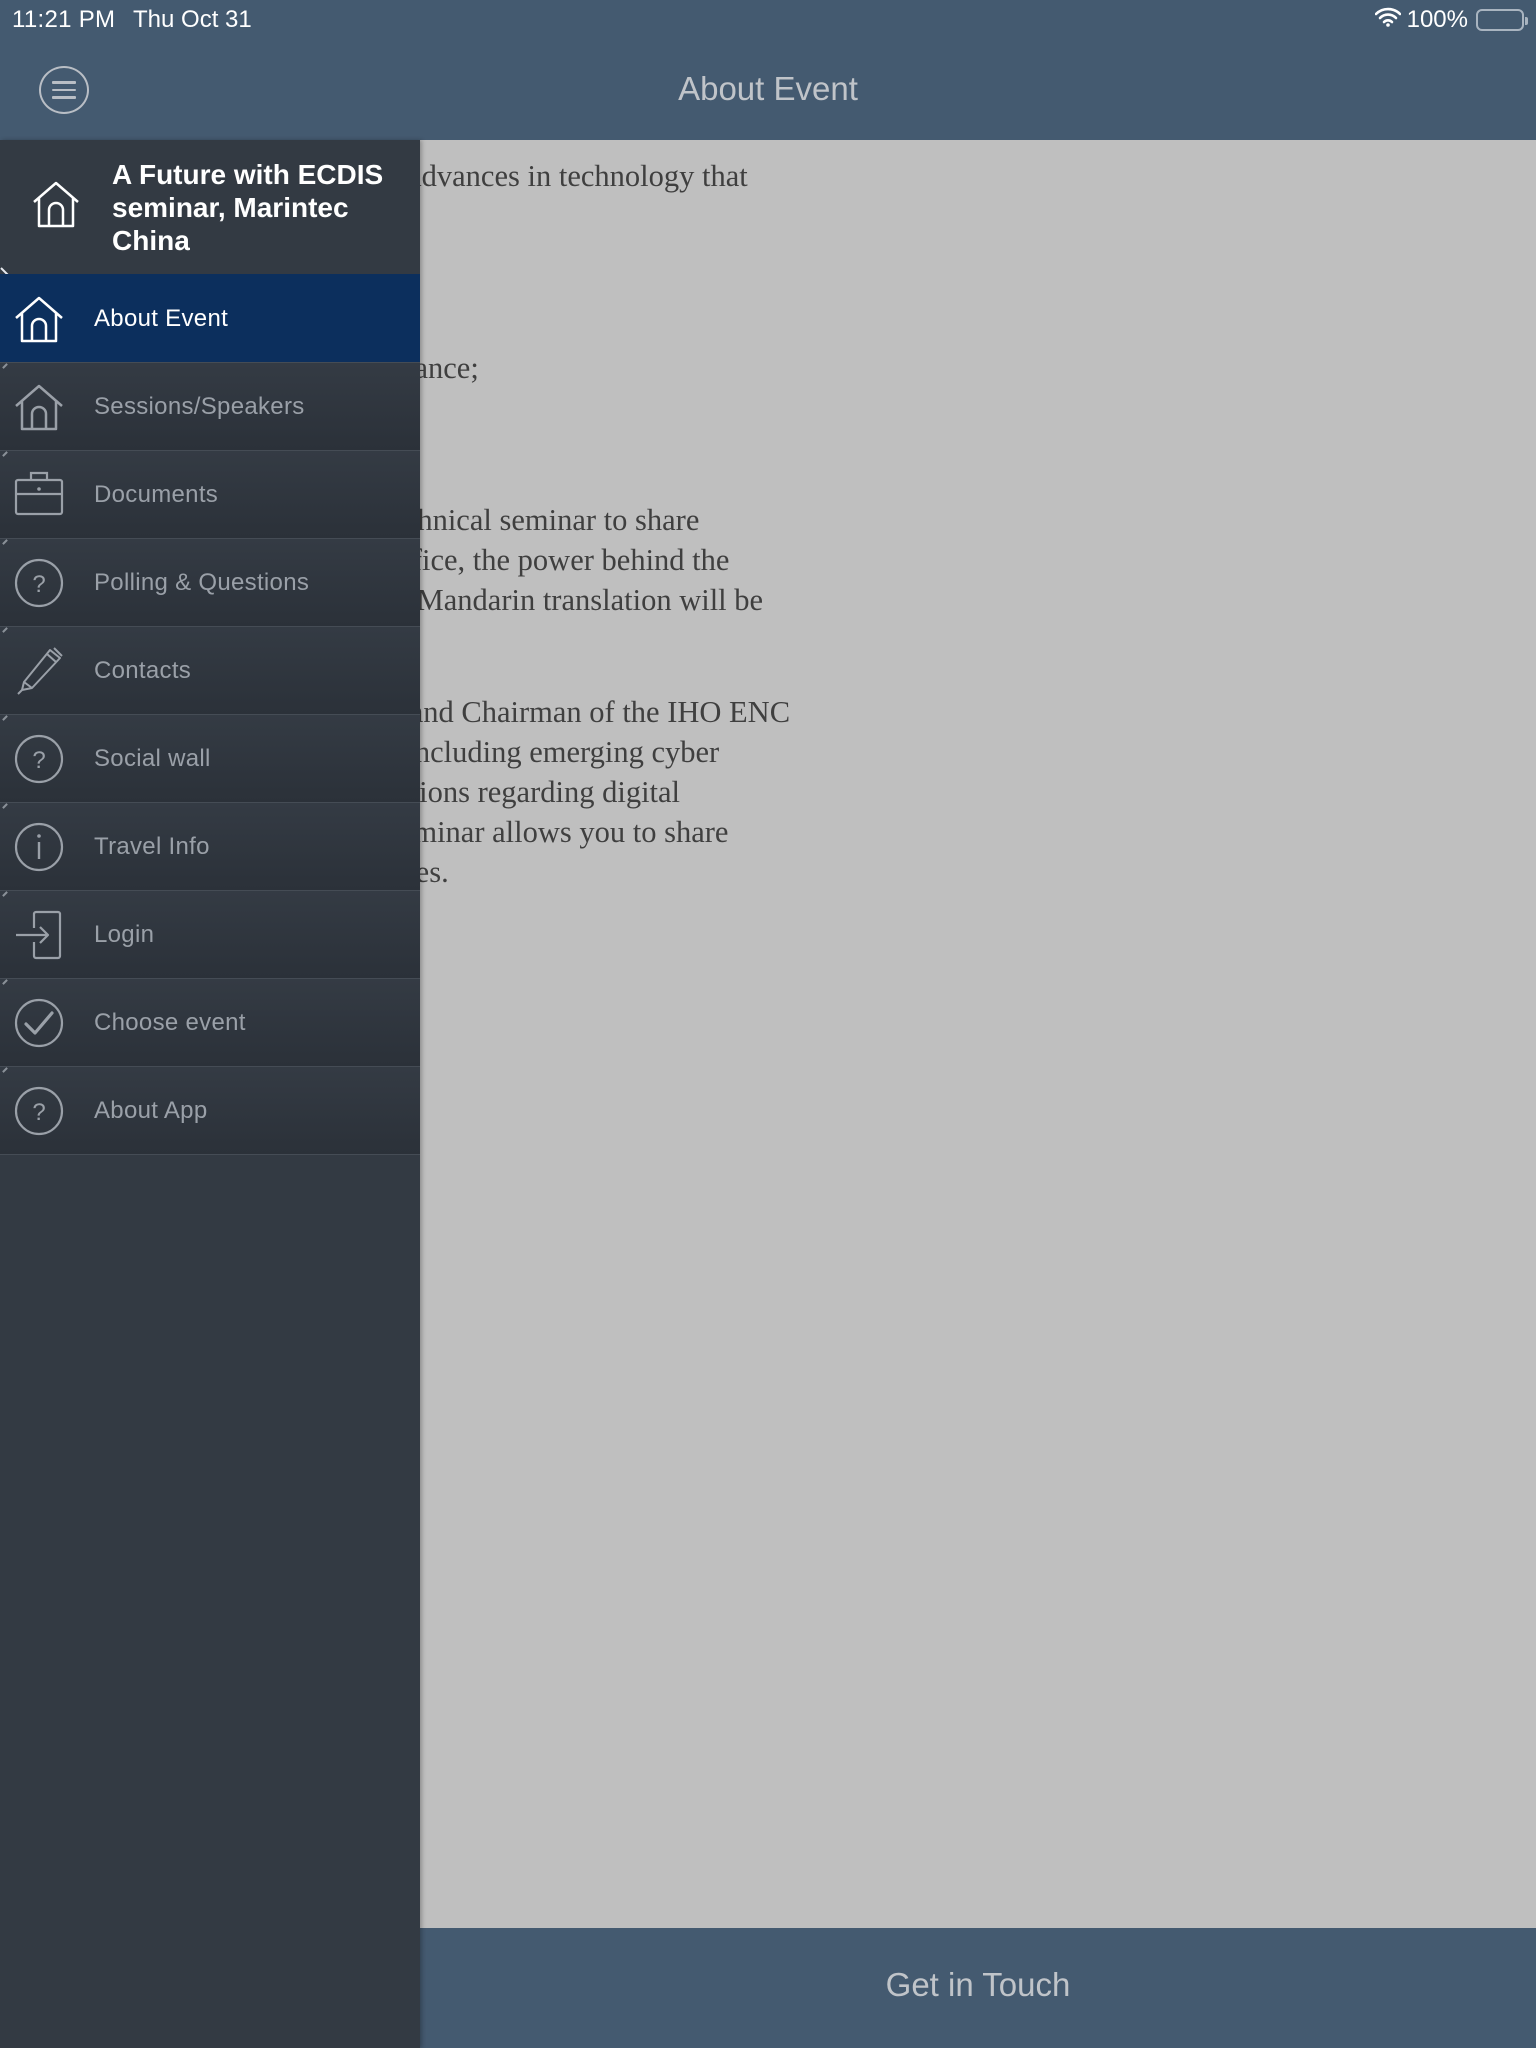 Image resolution: width=1536 pixels, height=2048 pixels. I want to click on info-circle-icon, so click(39, 847).